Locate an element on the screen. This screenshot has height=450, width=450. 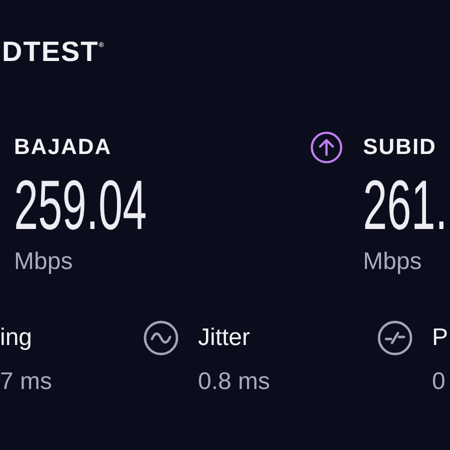
upload-icon is located at coordinates (326, 147).